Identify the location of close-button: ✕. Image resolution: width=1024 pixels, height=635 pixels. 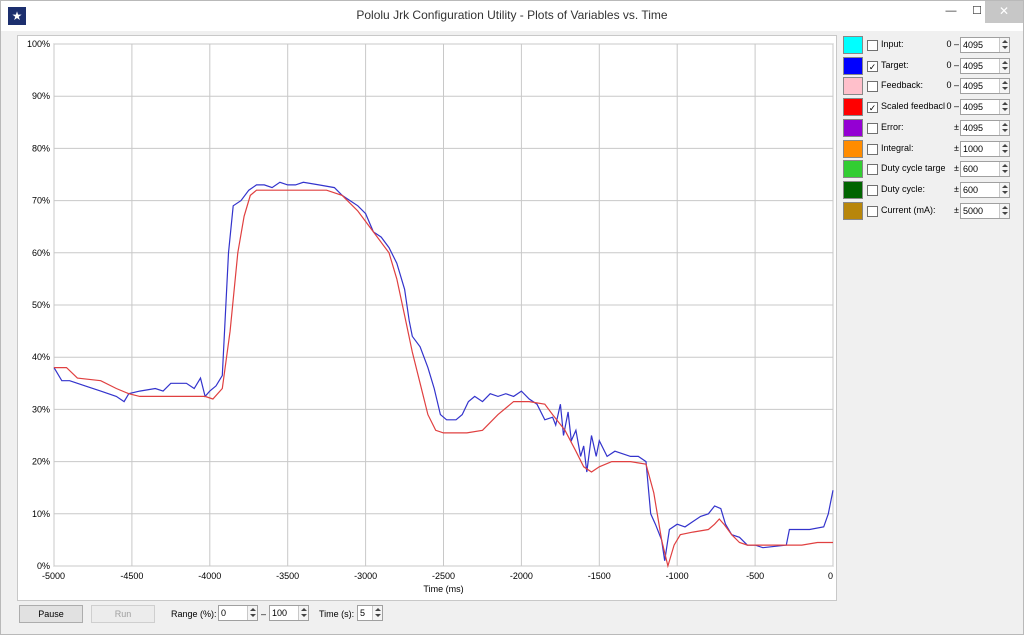
(1004, 12).